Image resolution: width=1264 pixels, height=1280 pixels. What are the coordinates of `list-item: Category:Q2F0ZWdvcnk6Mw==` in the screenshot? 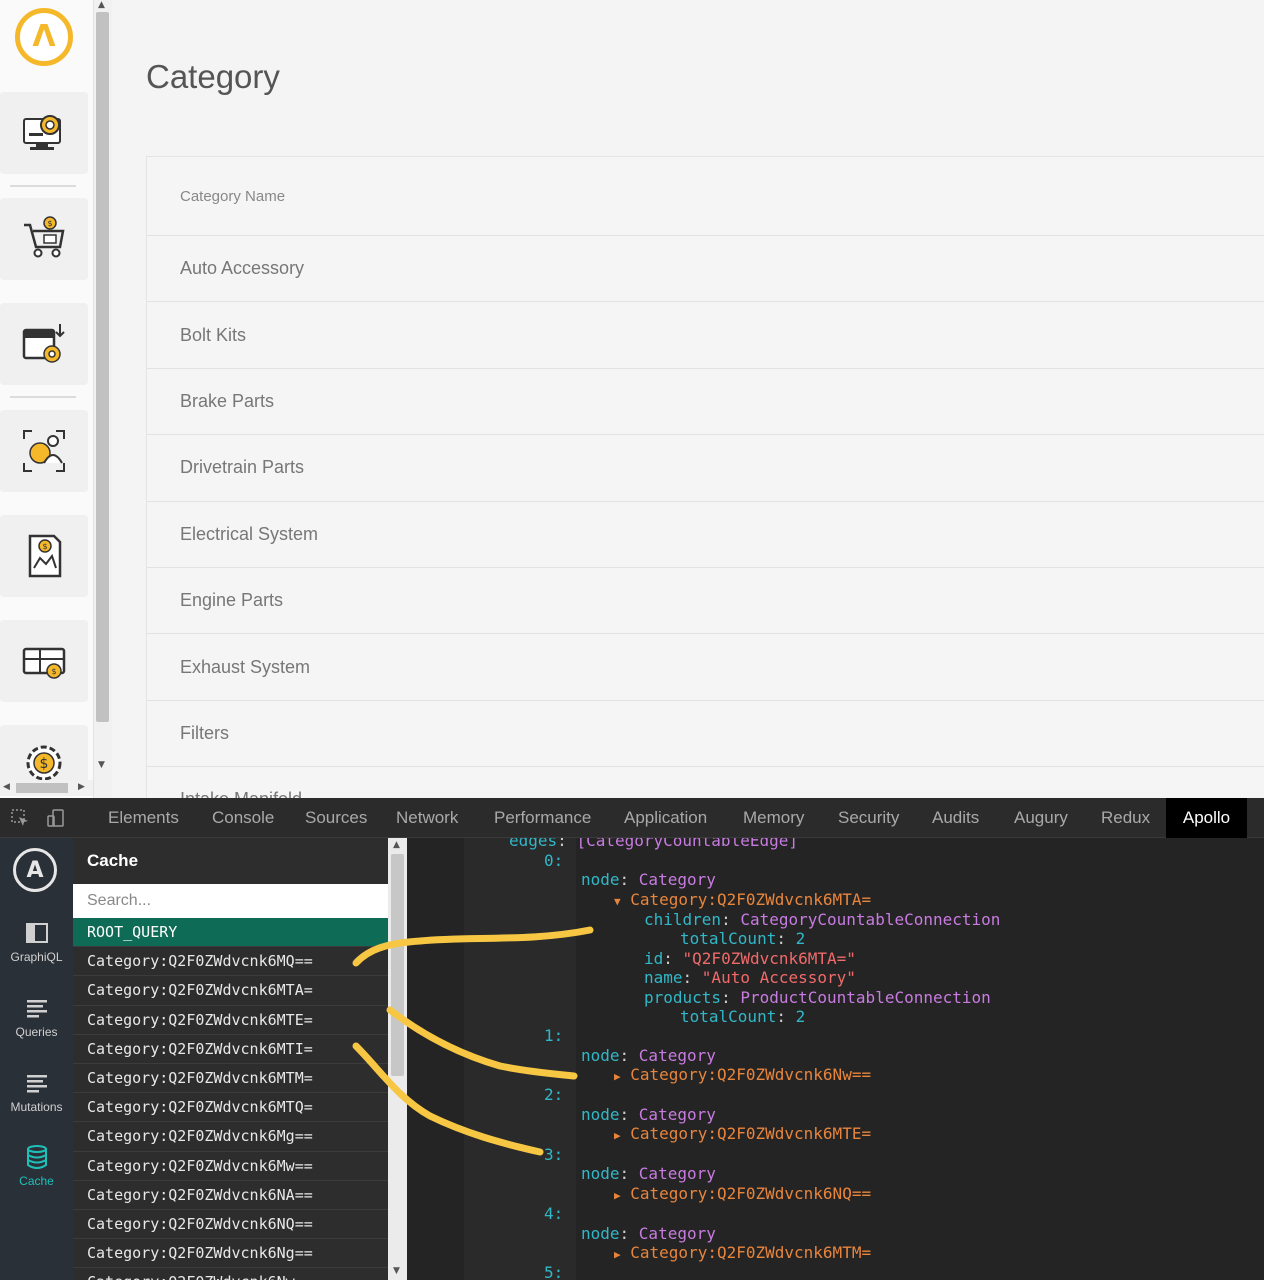 It's located at (230, 1166).